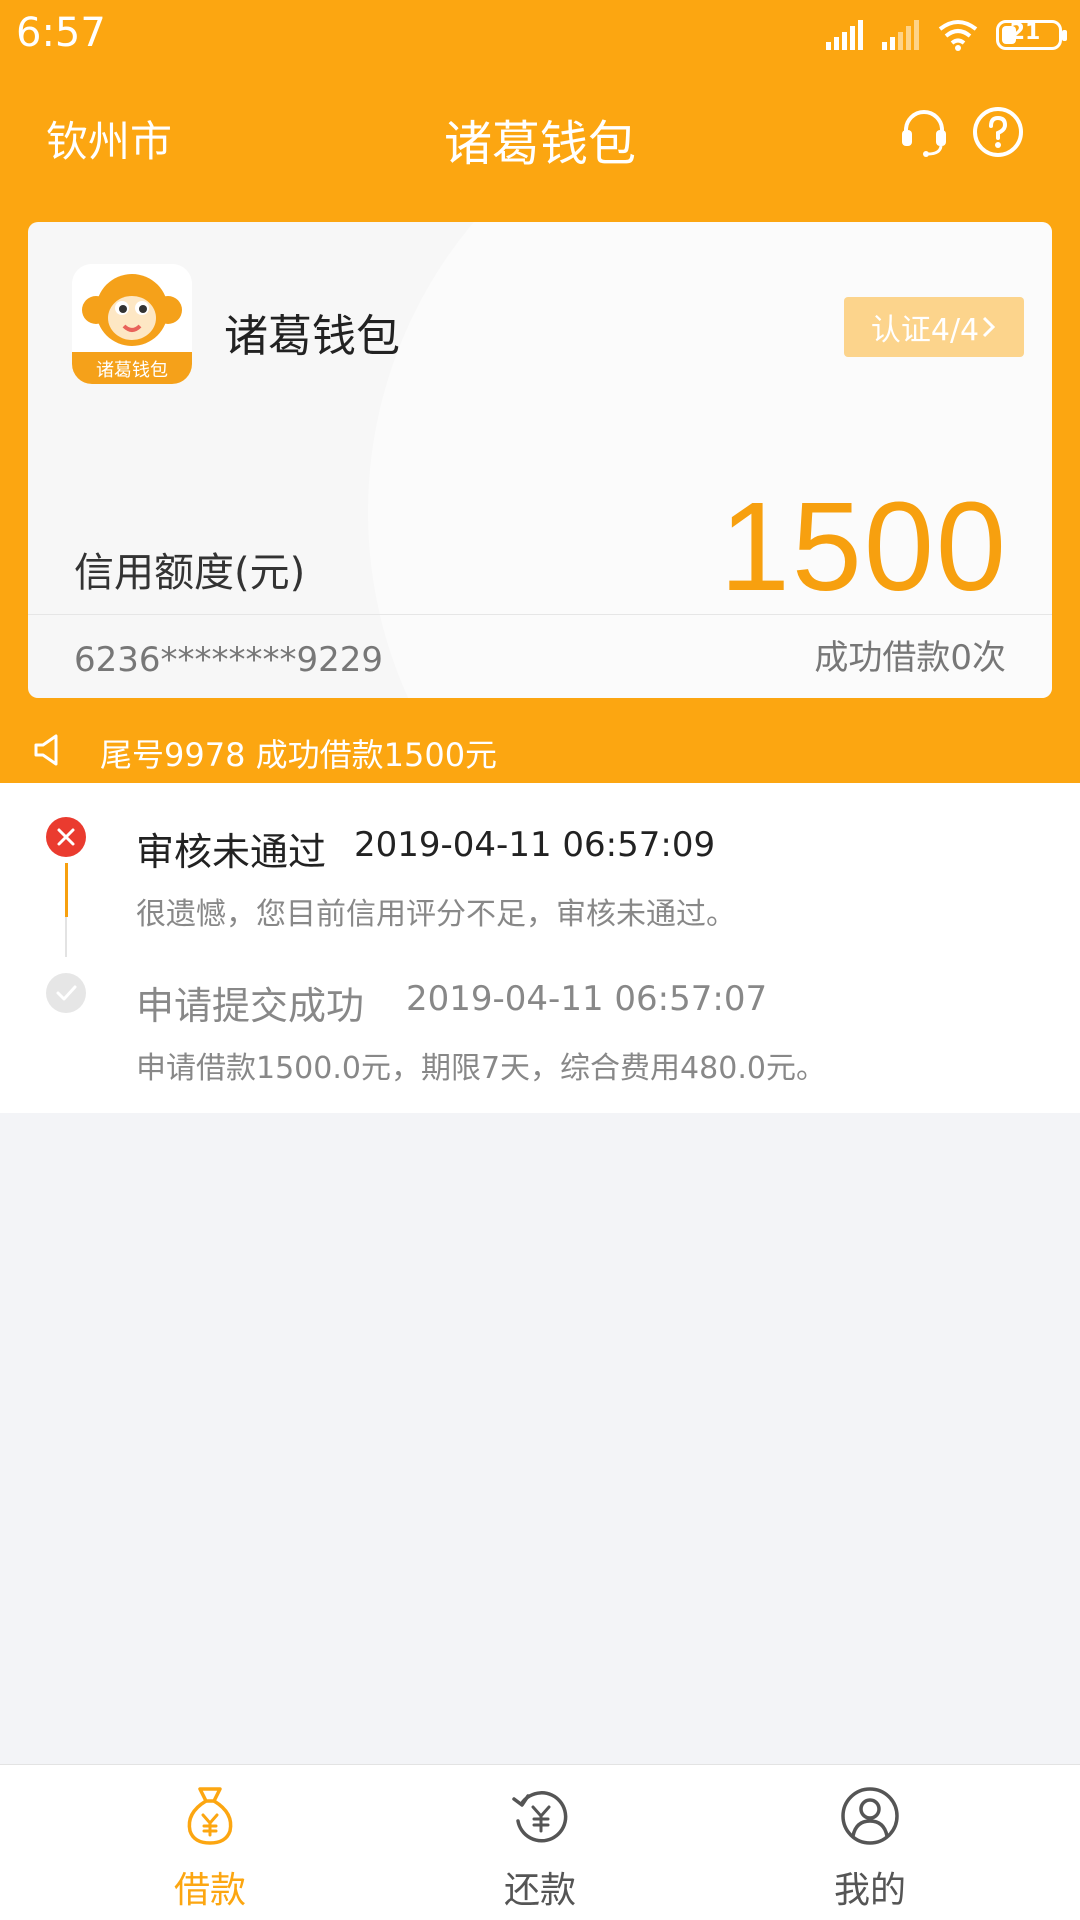 The image size is (1080, 1920). I want to click on notice-bar: 尾号9978 成功借款1500元, so click(540, 750).